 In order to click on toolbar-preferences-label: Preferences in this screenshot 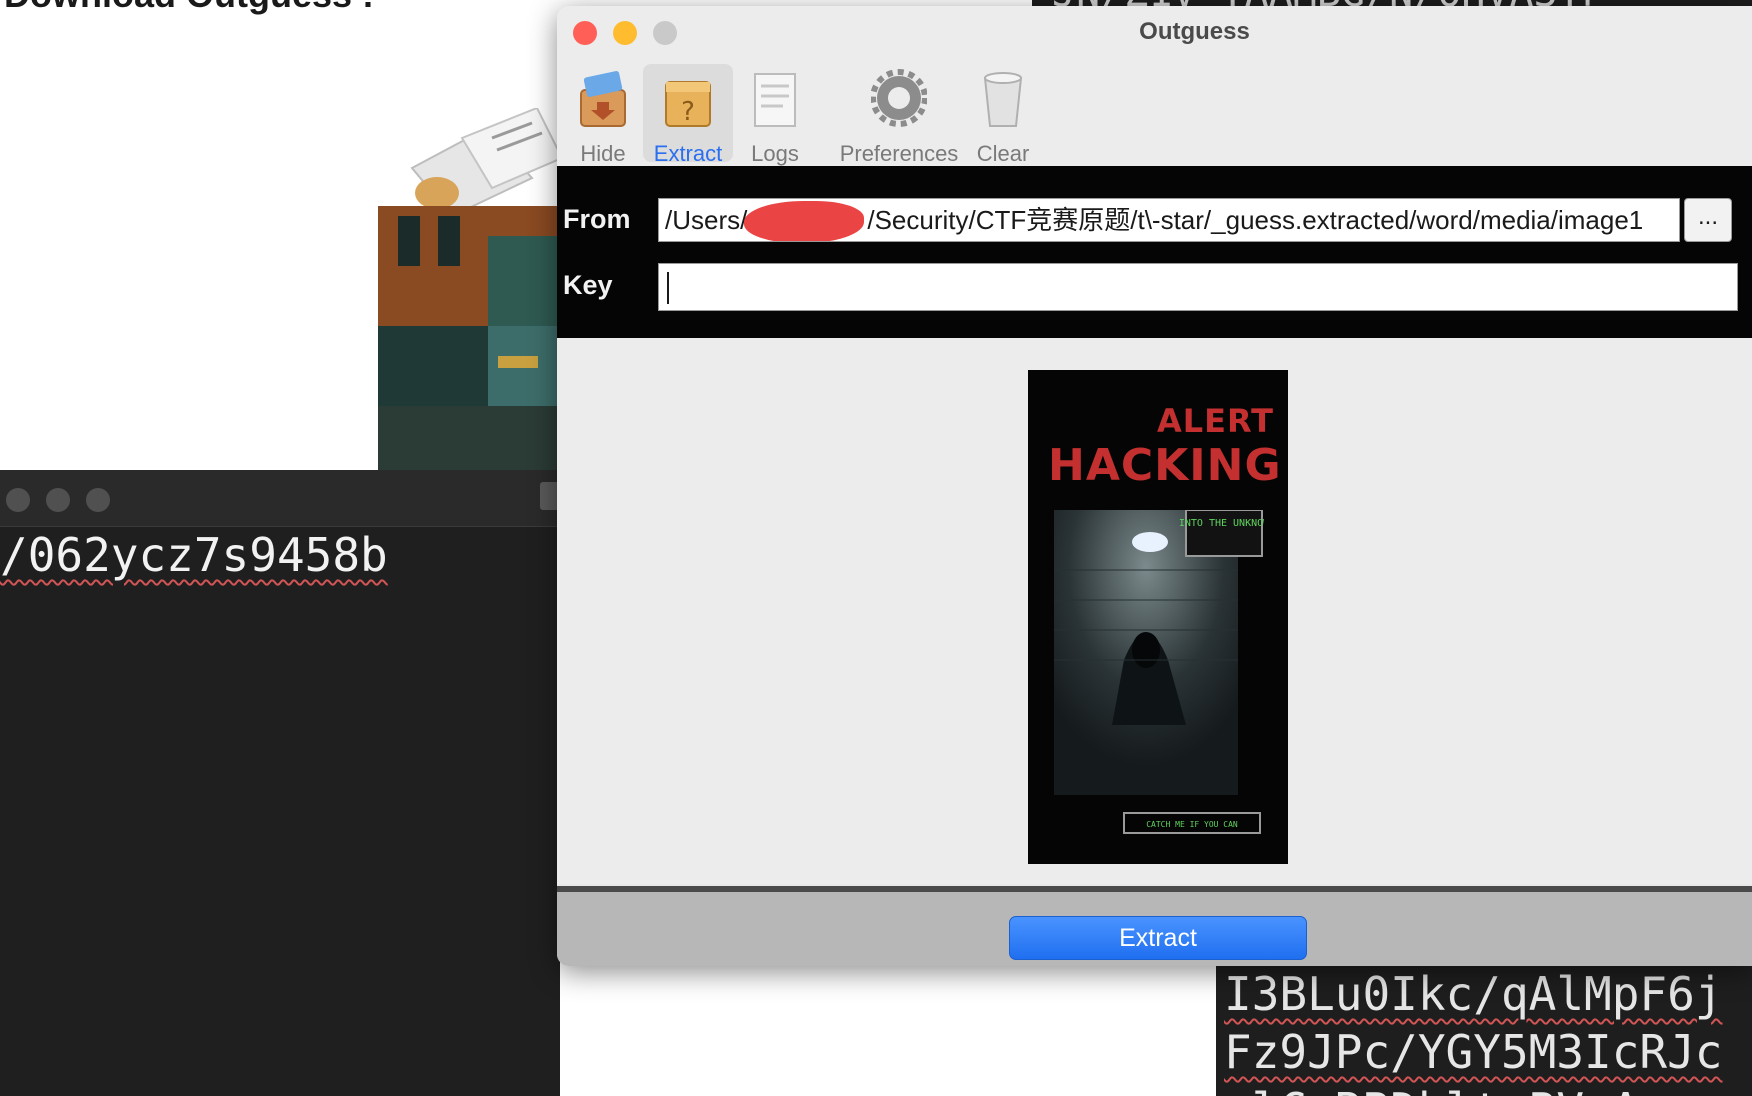, I will do `click(899, 153)`.